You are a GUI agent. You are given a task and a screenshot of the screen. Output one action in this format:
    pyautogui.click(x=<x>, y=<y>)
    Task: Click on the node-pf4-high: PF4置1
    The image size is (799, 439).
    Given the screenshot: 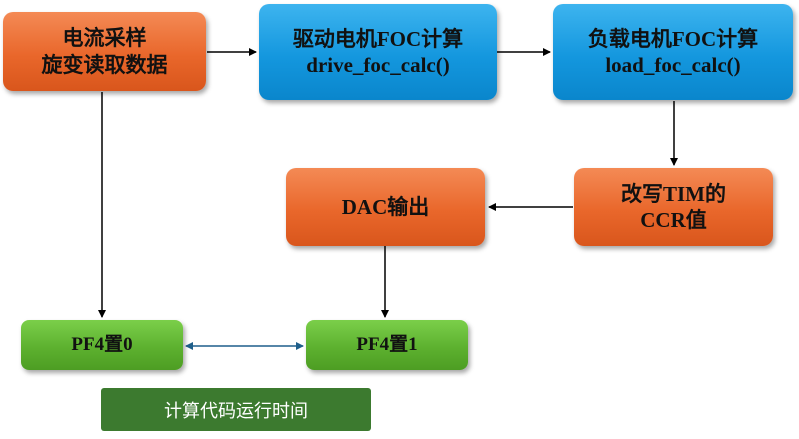 What is the action you would take?
    pyautogui.click(x=387, y=345)
    